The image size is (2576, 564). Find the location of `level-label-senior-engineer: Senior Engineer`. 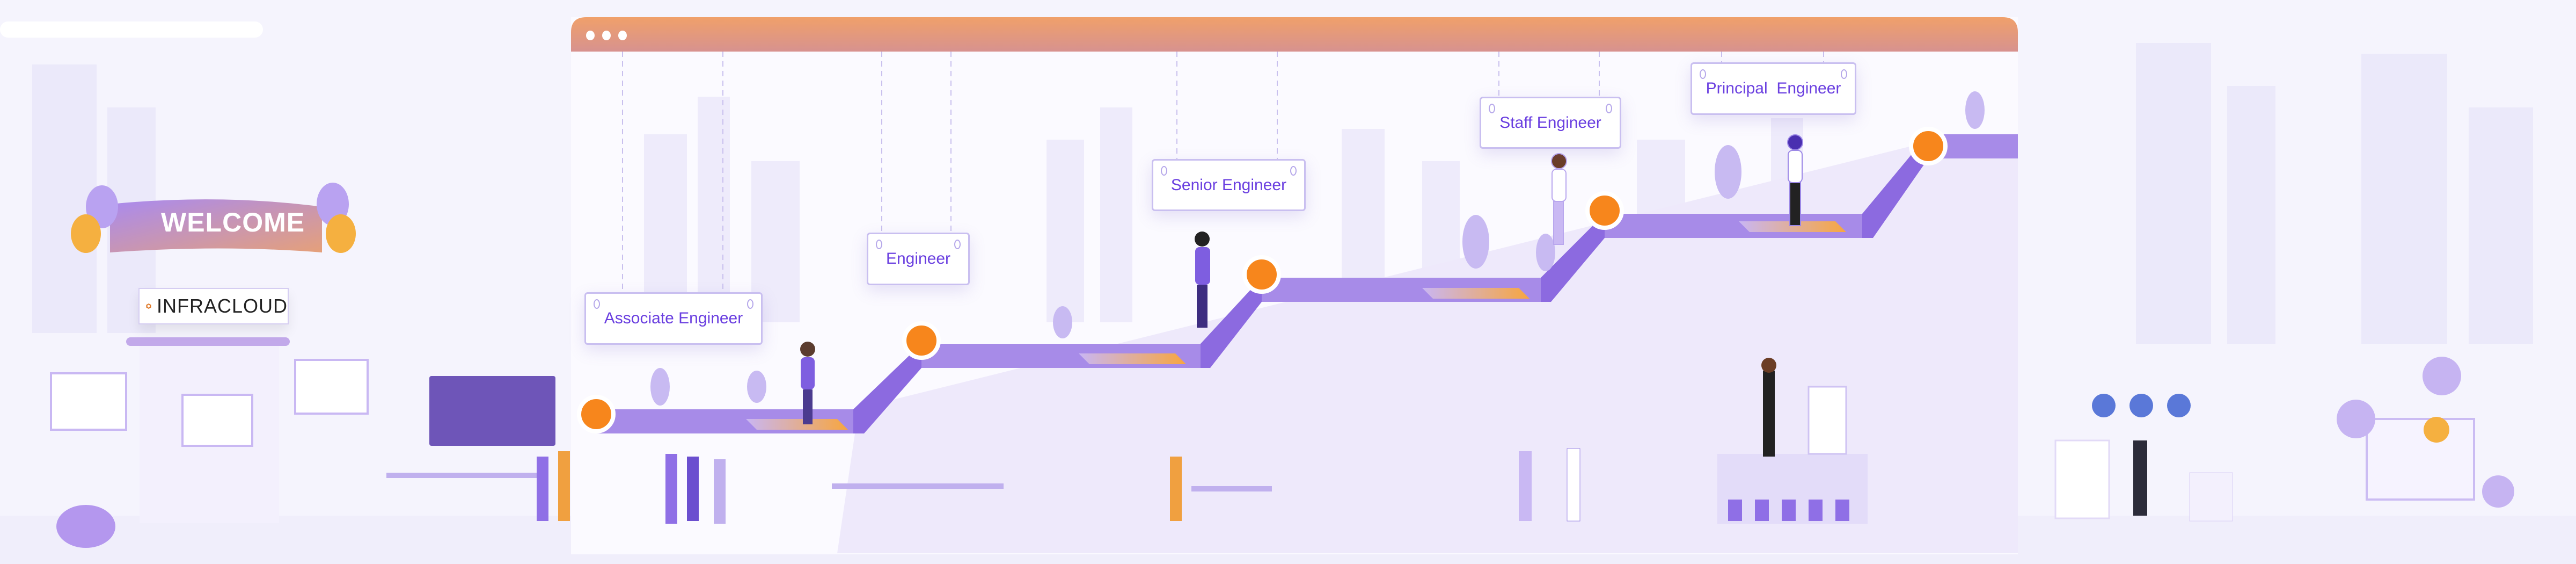

level-label-senior-engineer: Senior Engineer is located at coordinates (1229, 185).